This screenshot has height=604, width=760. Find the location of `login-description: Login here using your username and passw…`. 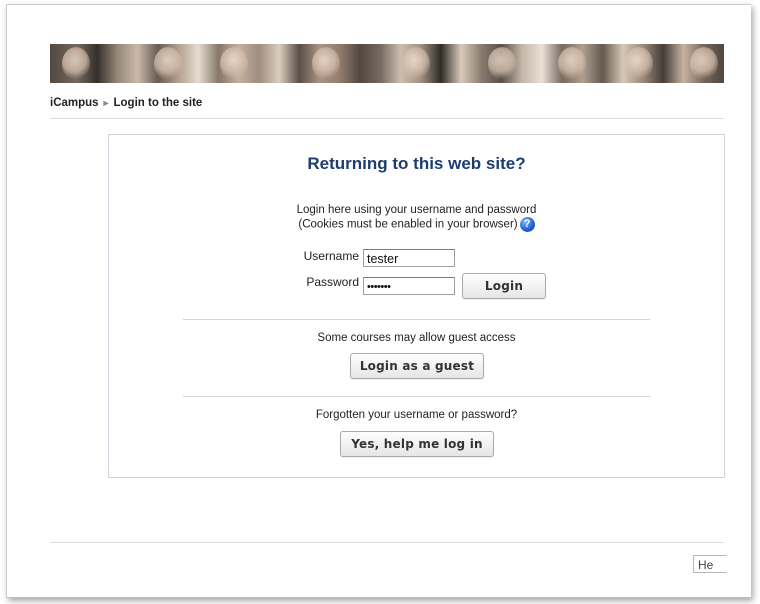

login-description: Login here using your username and passw… is located at coordinates (416, 217).